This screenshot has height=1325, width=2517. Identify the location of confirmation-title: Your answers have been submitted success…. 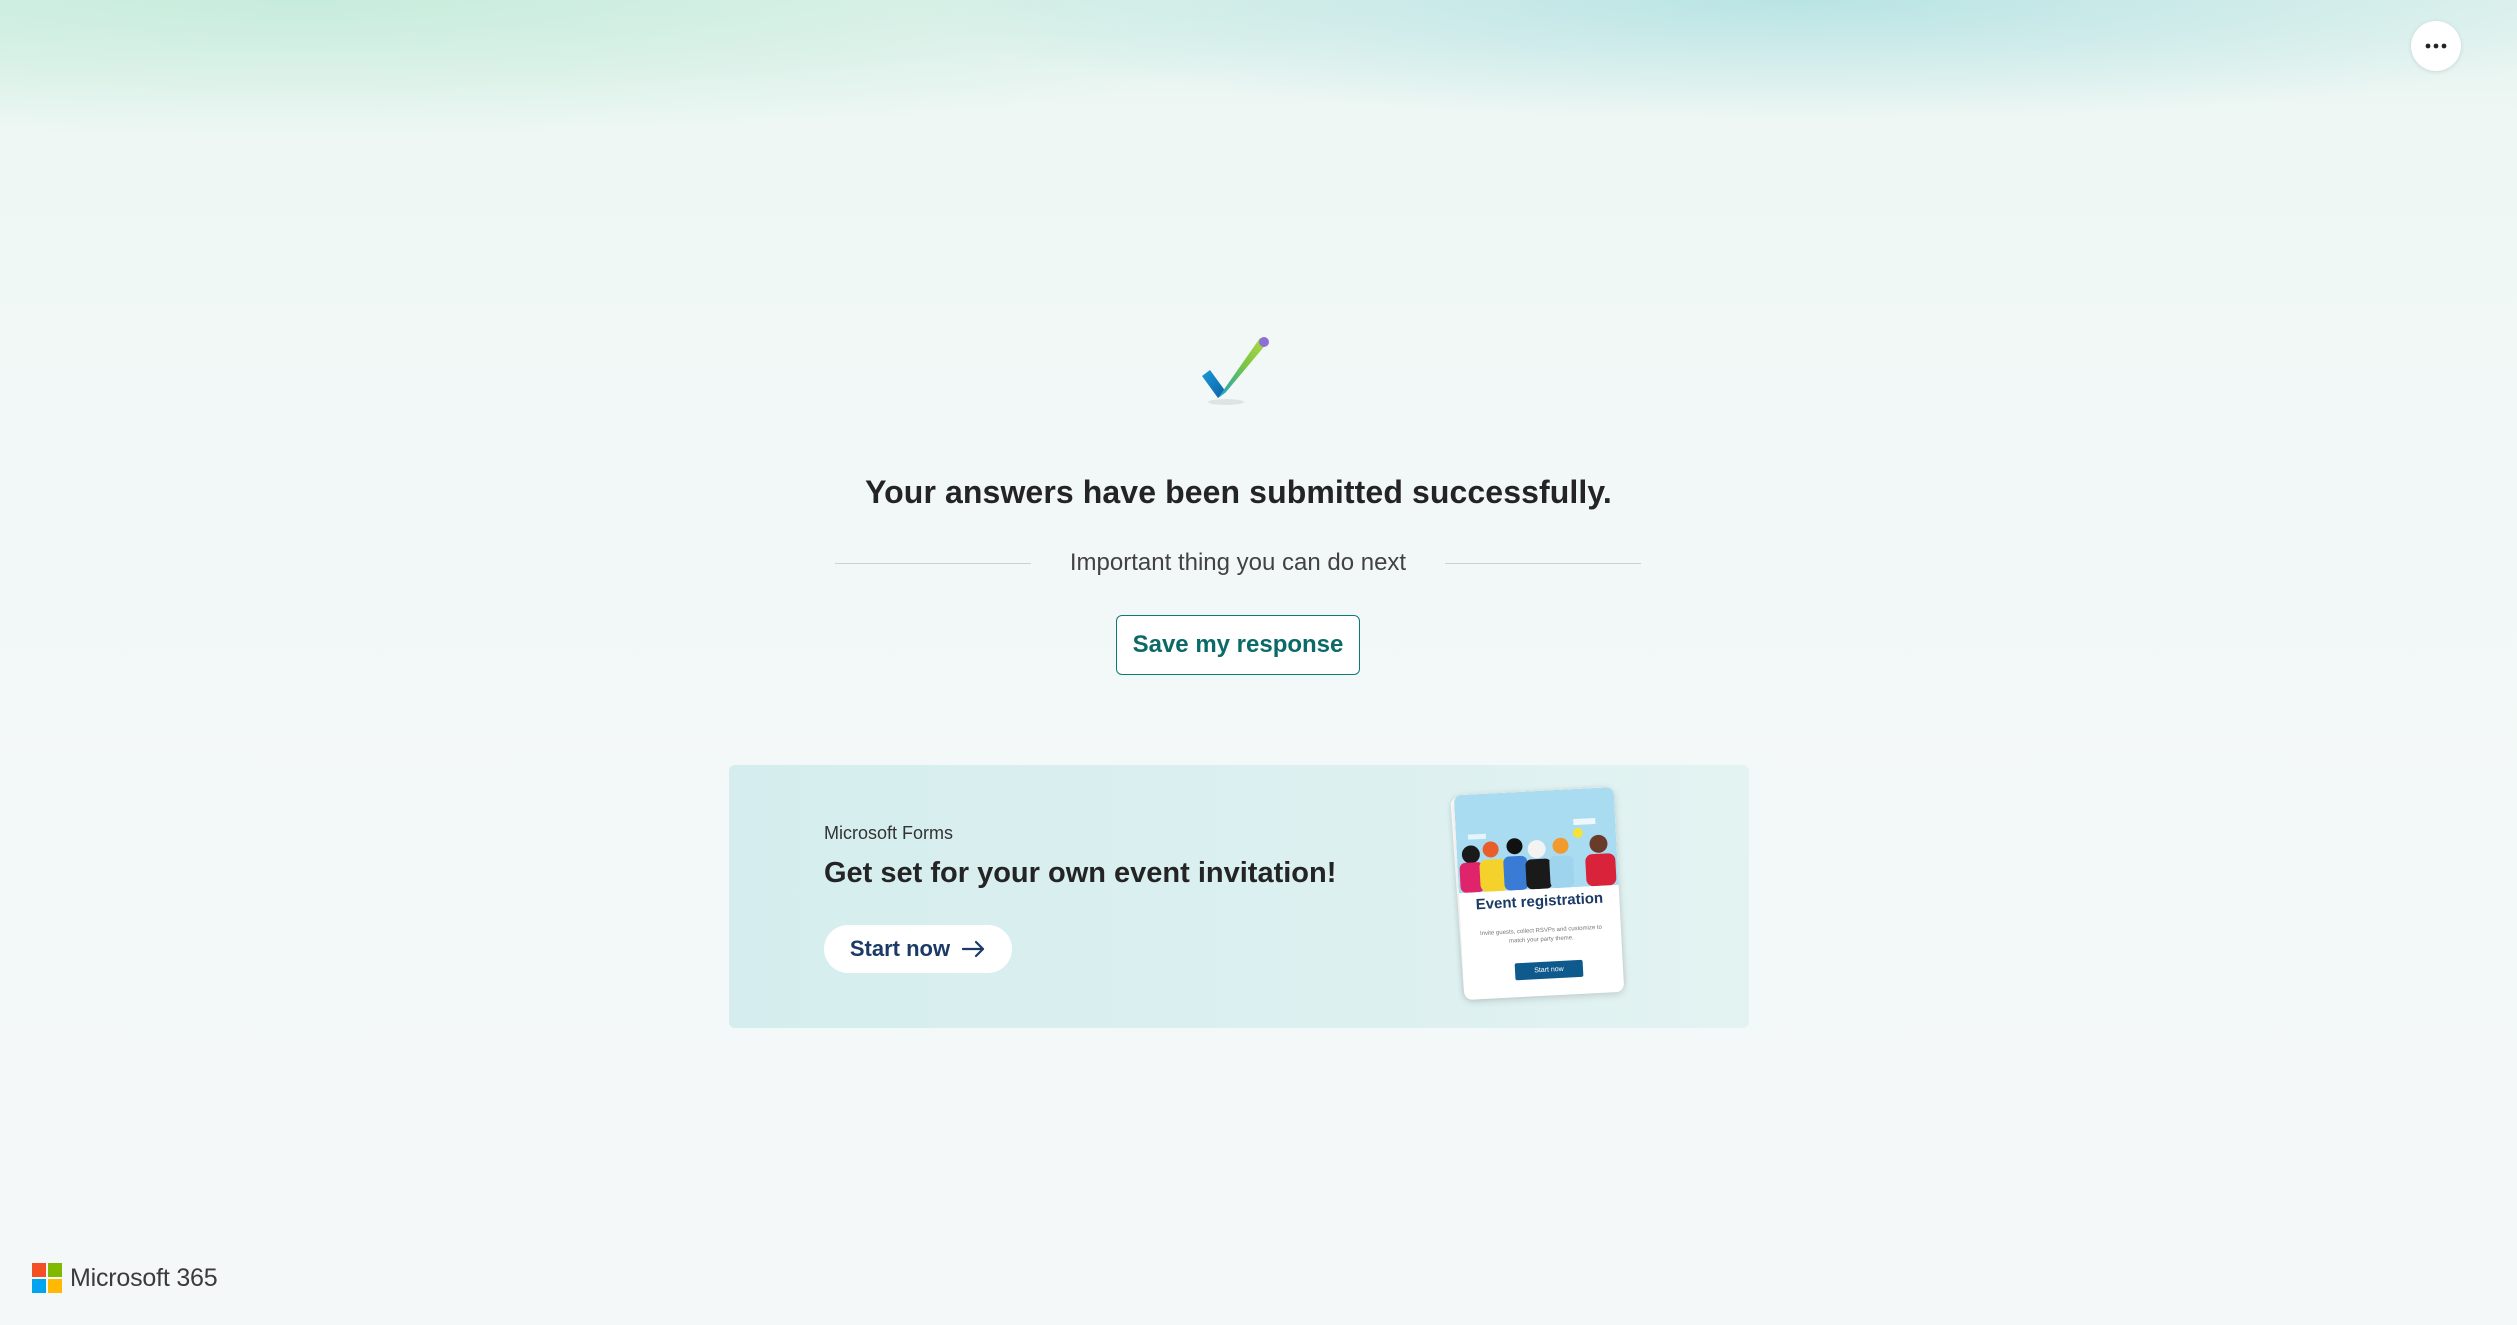
(1238, 492).